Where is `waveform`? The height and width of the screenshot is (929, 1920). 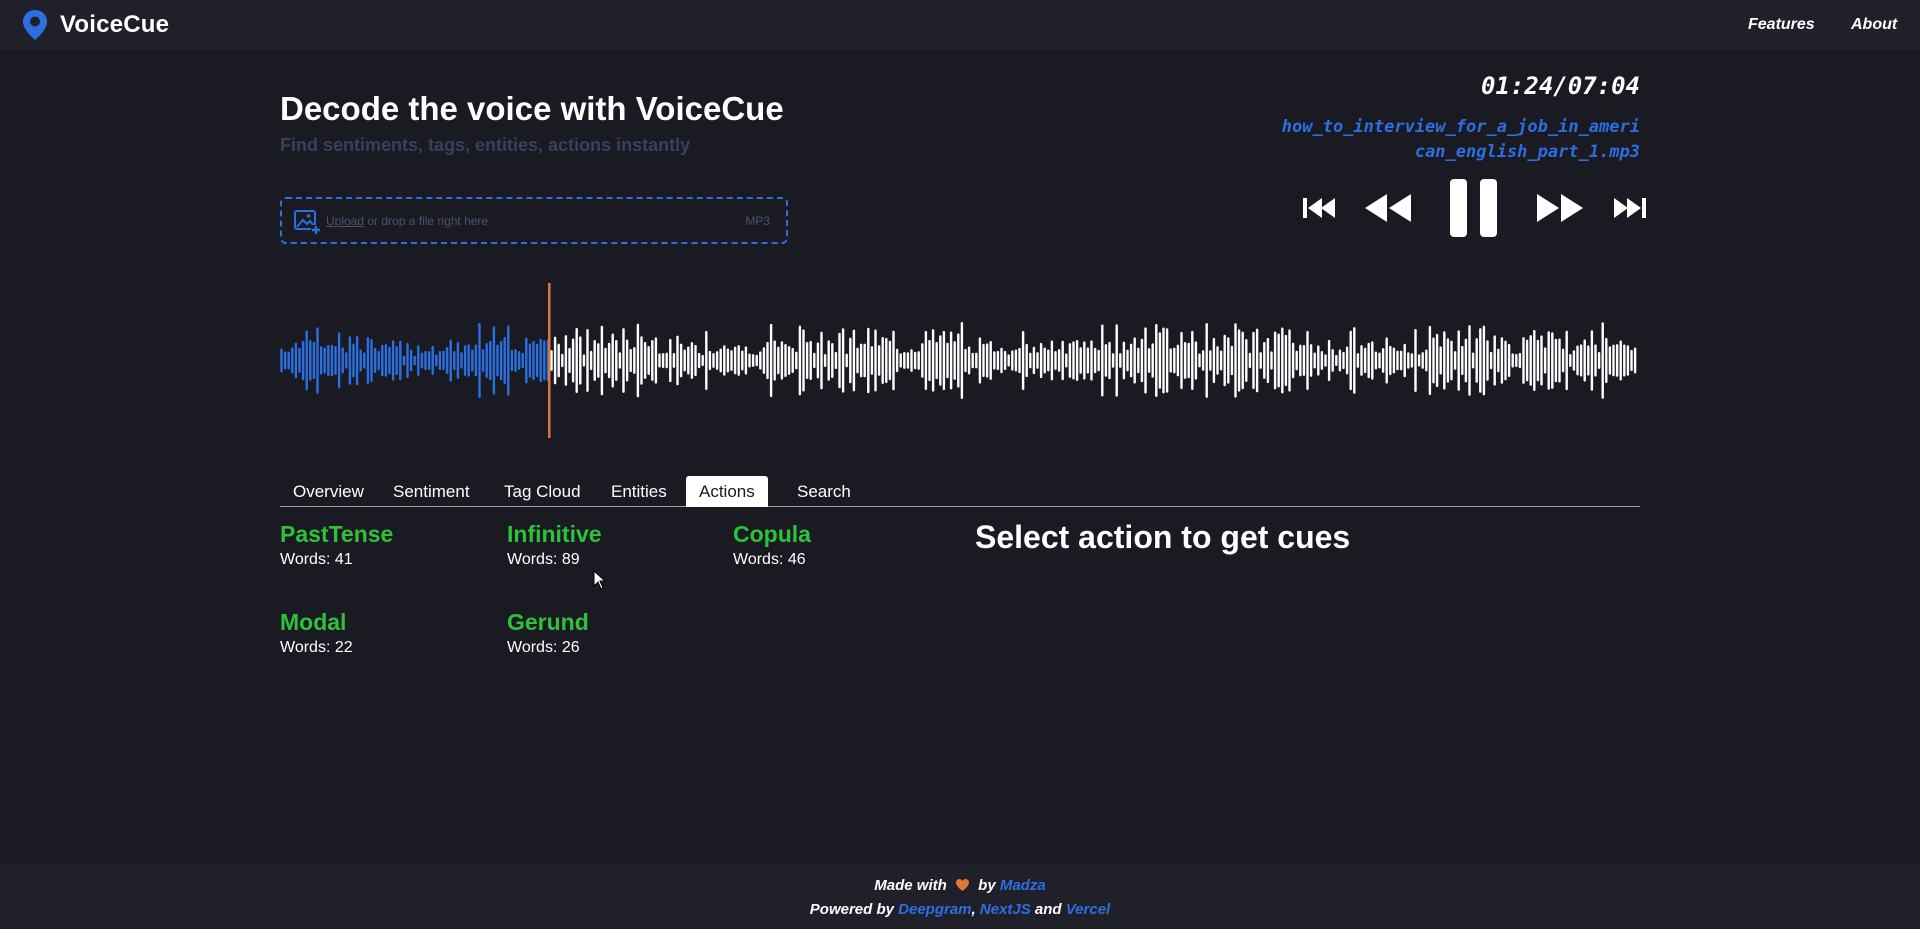 waveform is located at coordinates (960, 360).